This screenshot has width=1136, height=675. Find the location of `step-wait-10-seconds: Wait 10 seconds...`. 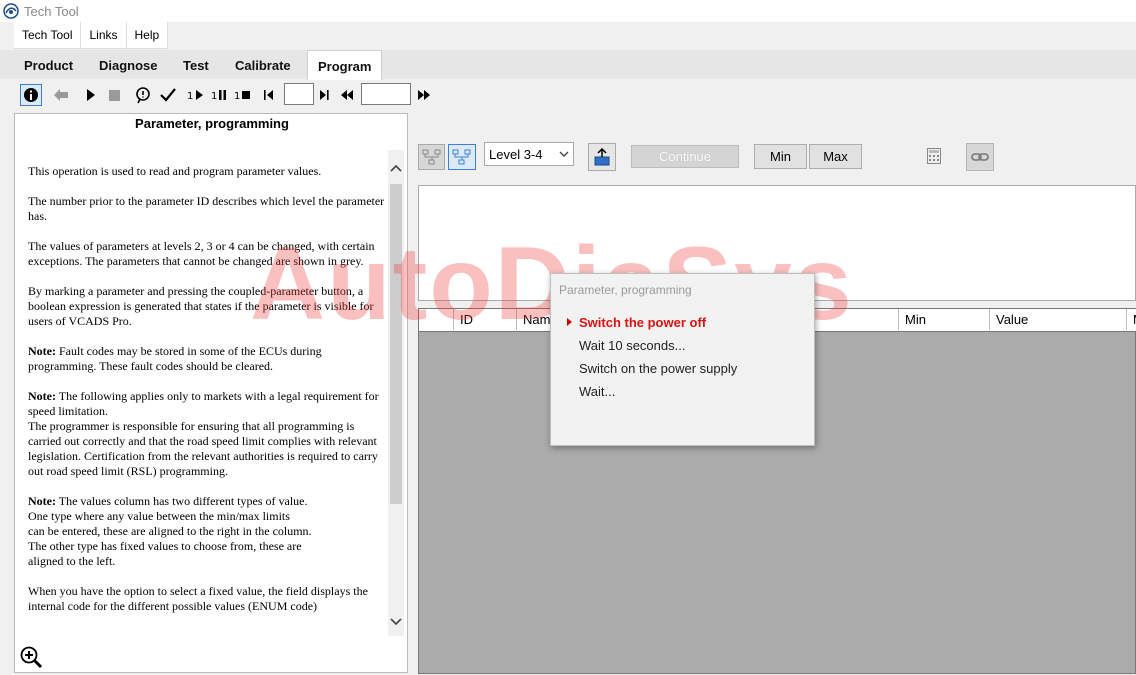

step-wait-10-seconds: Wait 10 seconds... is located at coordinates (632, 345).